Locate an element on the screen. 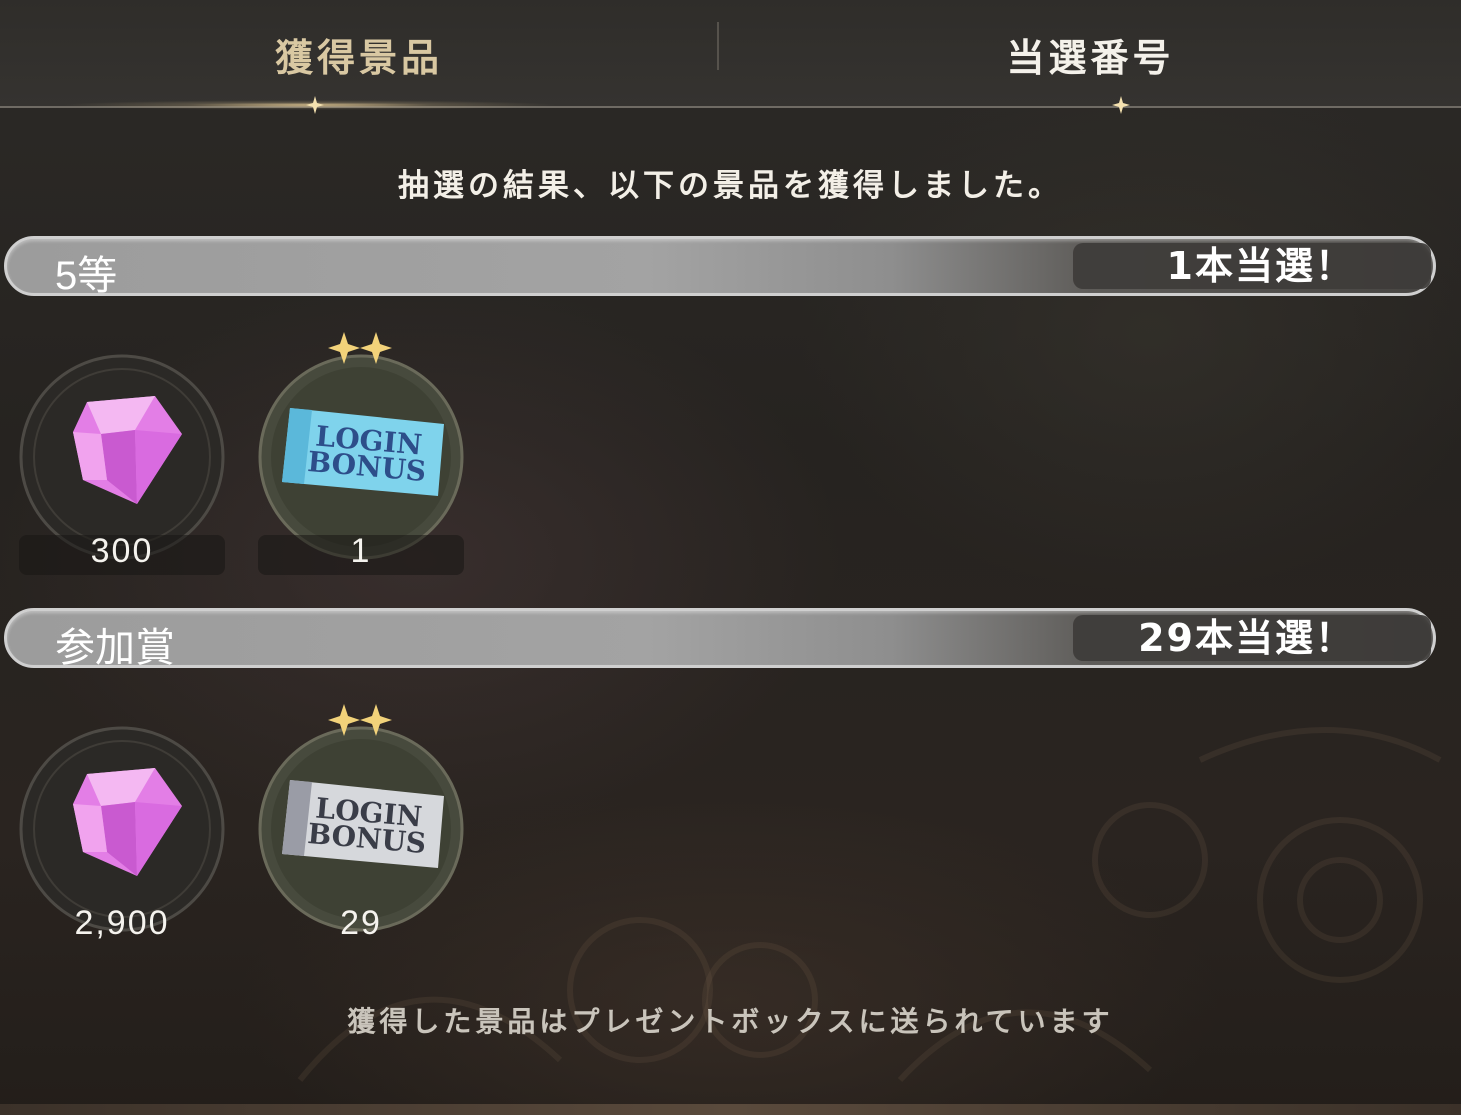 This screenshot has height=1115, width=1461. result-message: 抽選の結果、以下の景品を獲得しました。 is located at coordinates (730, 186).